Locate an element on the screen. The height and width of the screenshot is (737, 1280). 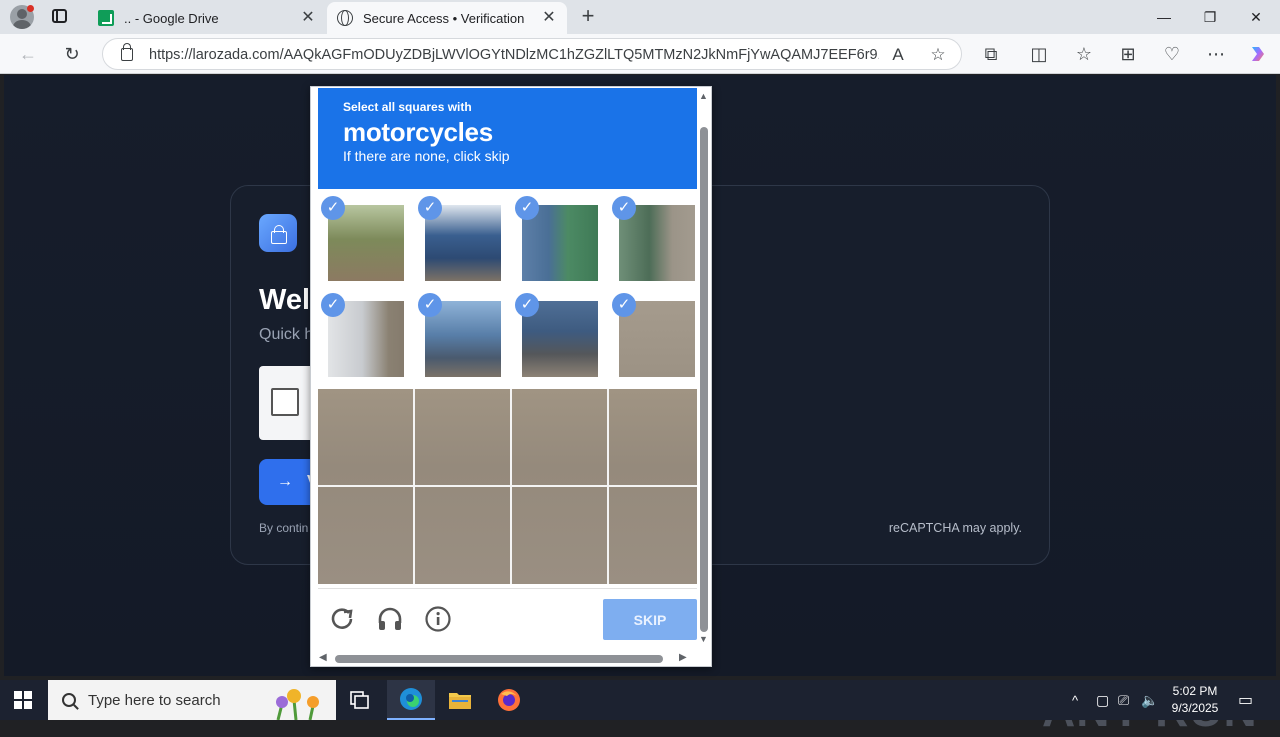
search-icon is located at coordinates (69, 700).